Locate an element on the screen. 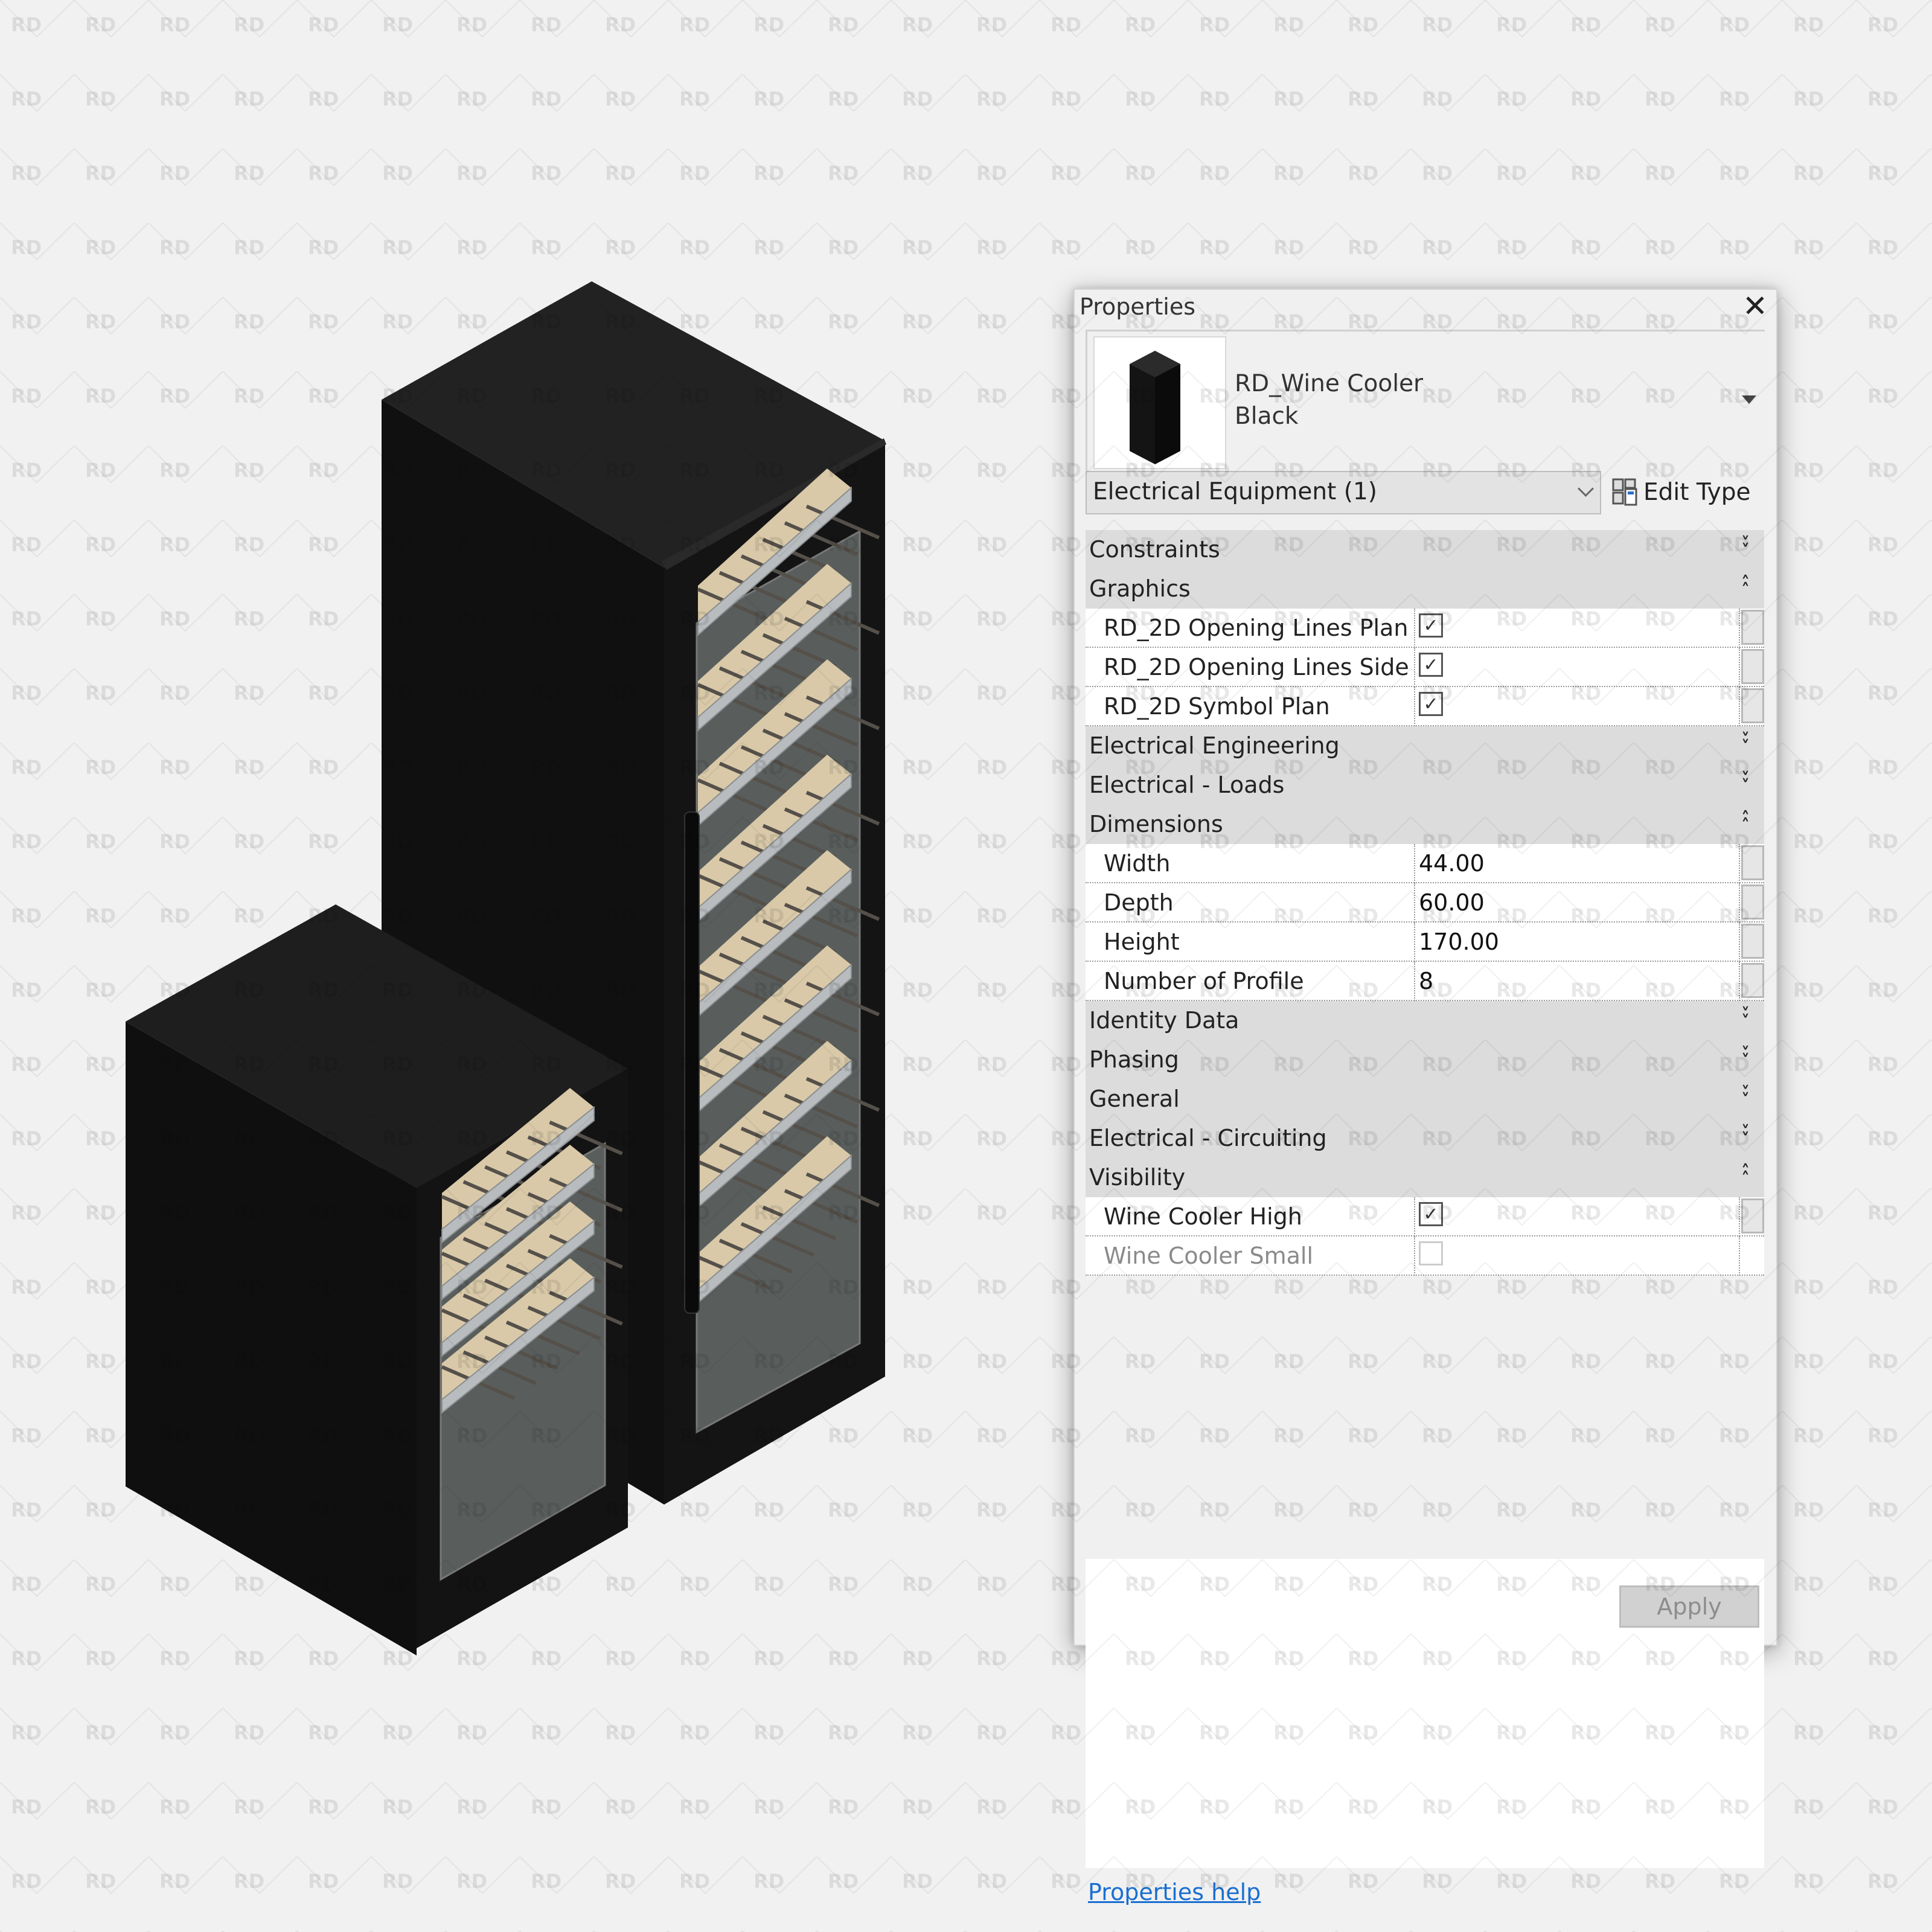 The image size is (1932, 1932). property-name: Width is located at coordinates (1137, 864).